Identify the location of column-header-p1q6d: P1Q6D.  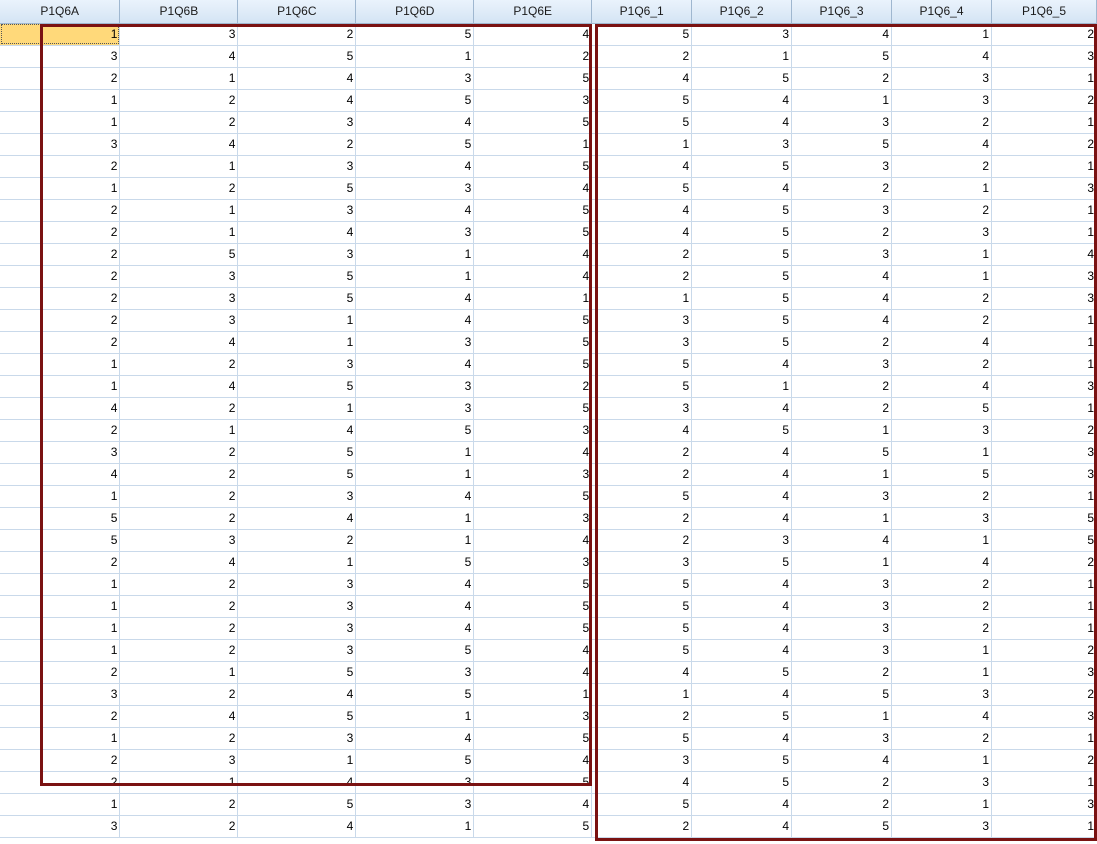
(415, 12).